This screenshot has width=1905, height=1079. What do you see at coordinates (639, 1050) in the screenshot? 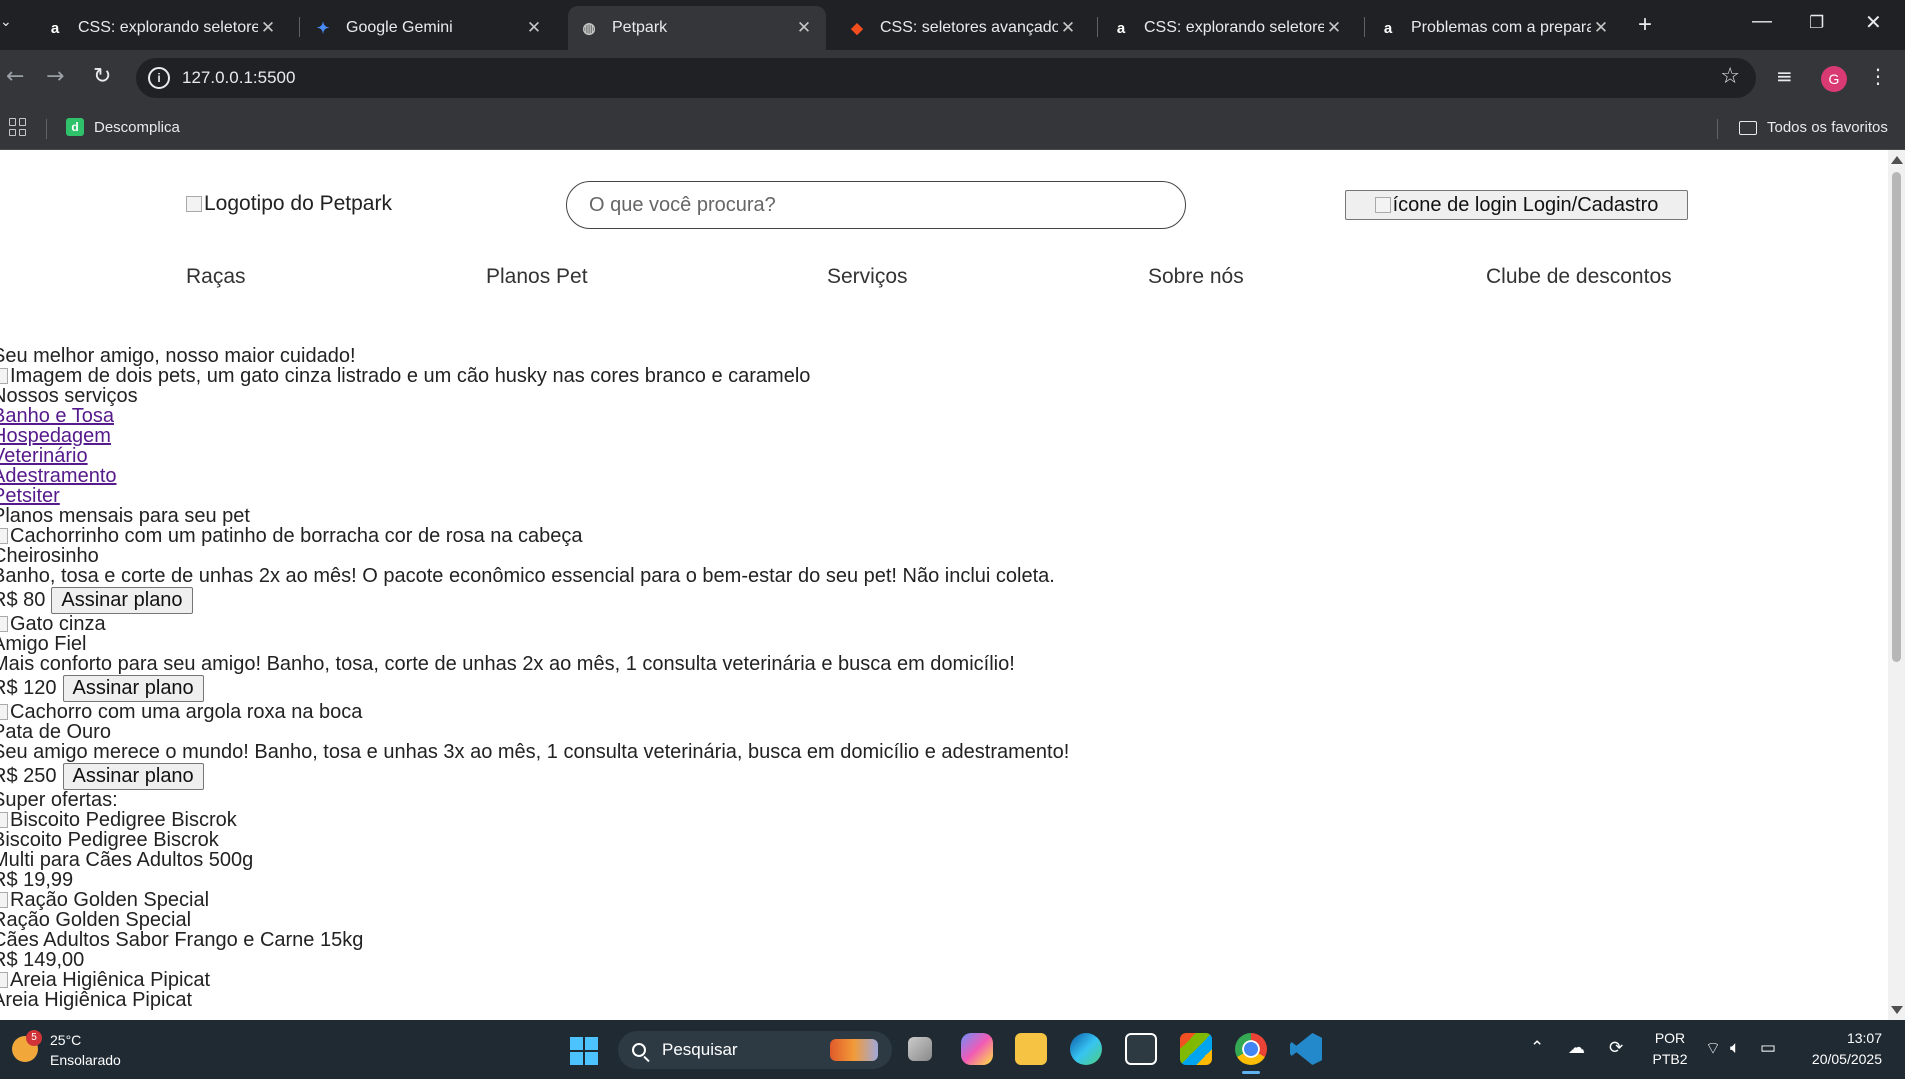
I see `search-icon` at bounding box center [639, 1050].